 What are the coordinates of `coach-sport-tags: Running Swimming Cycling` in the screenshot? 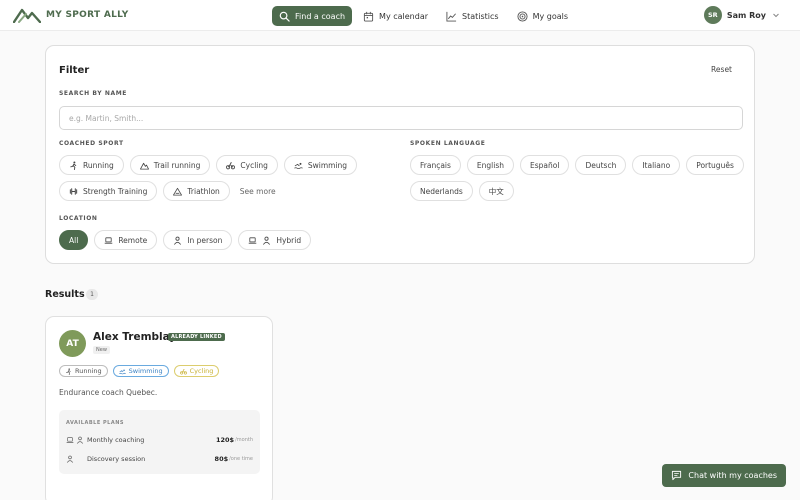 It's located at (141, 371).